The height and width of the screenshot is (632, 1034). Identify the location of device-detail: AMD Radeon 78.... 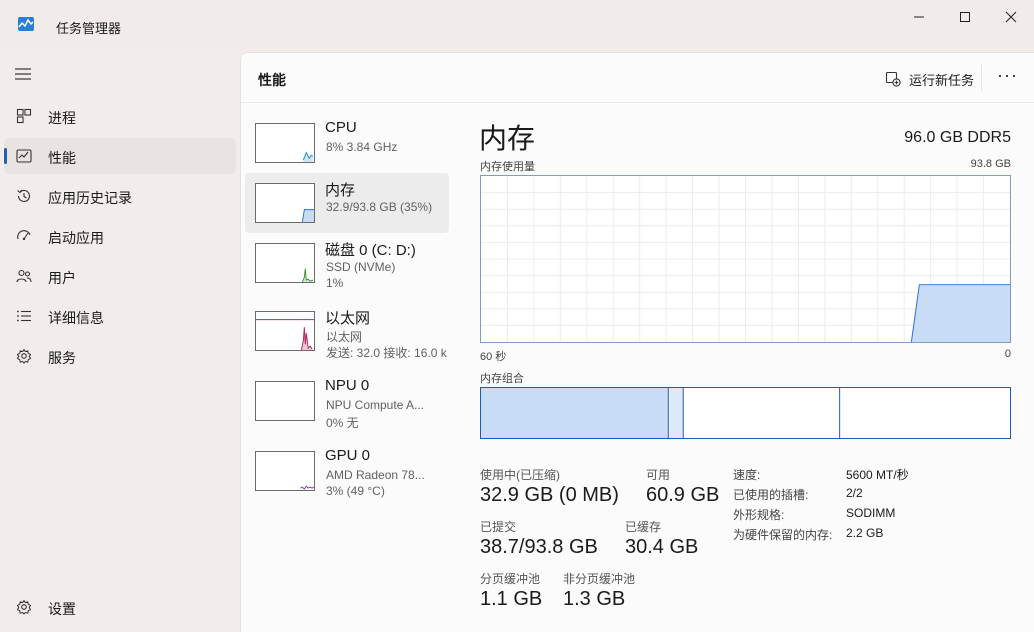
(375, 475).